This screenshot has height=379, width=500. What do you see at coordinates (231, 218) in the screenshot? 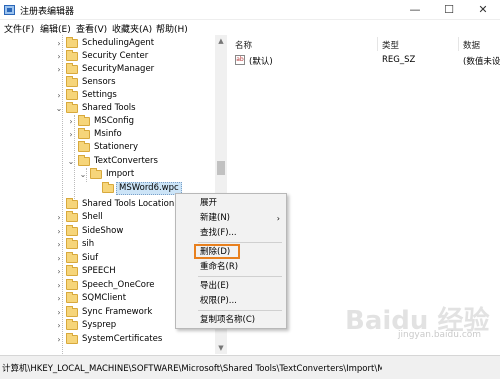
I see `menu-item-new: 新建(N) ›` at bounding box center [231, 218].